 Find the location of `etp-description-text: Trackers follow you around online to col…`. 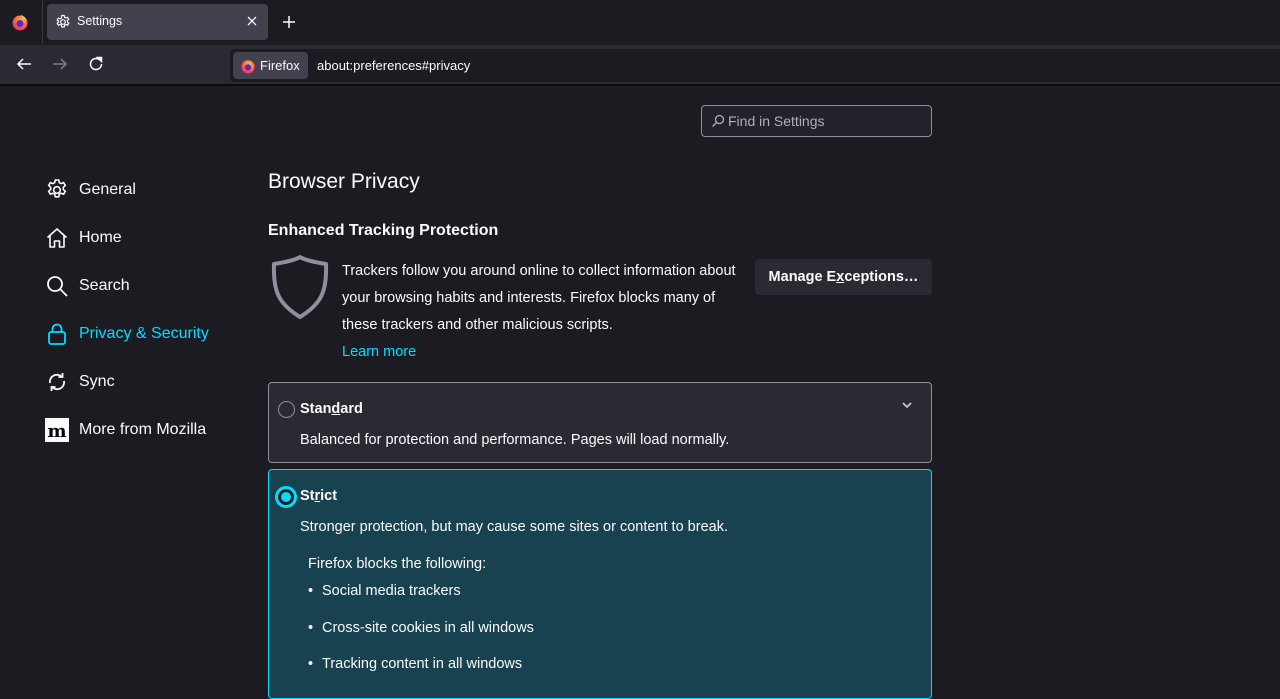

etp-description-text: Trackers follow you around online to col… is located at coordinates (539, 298).